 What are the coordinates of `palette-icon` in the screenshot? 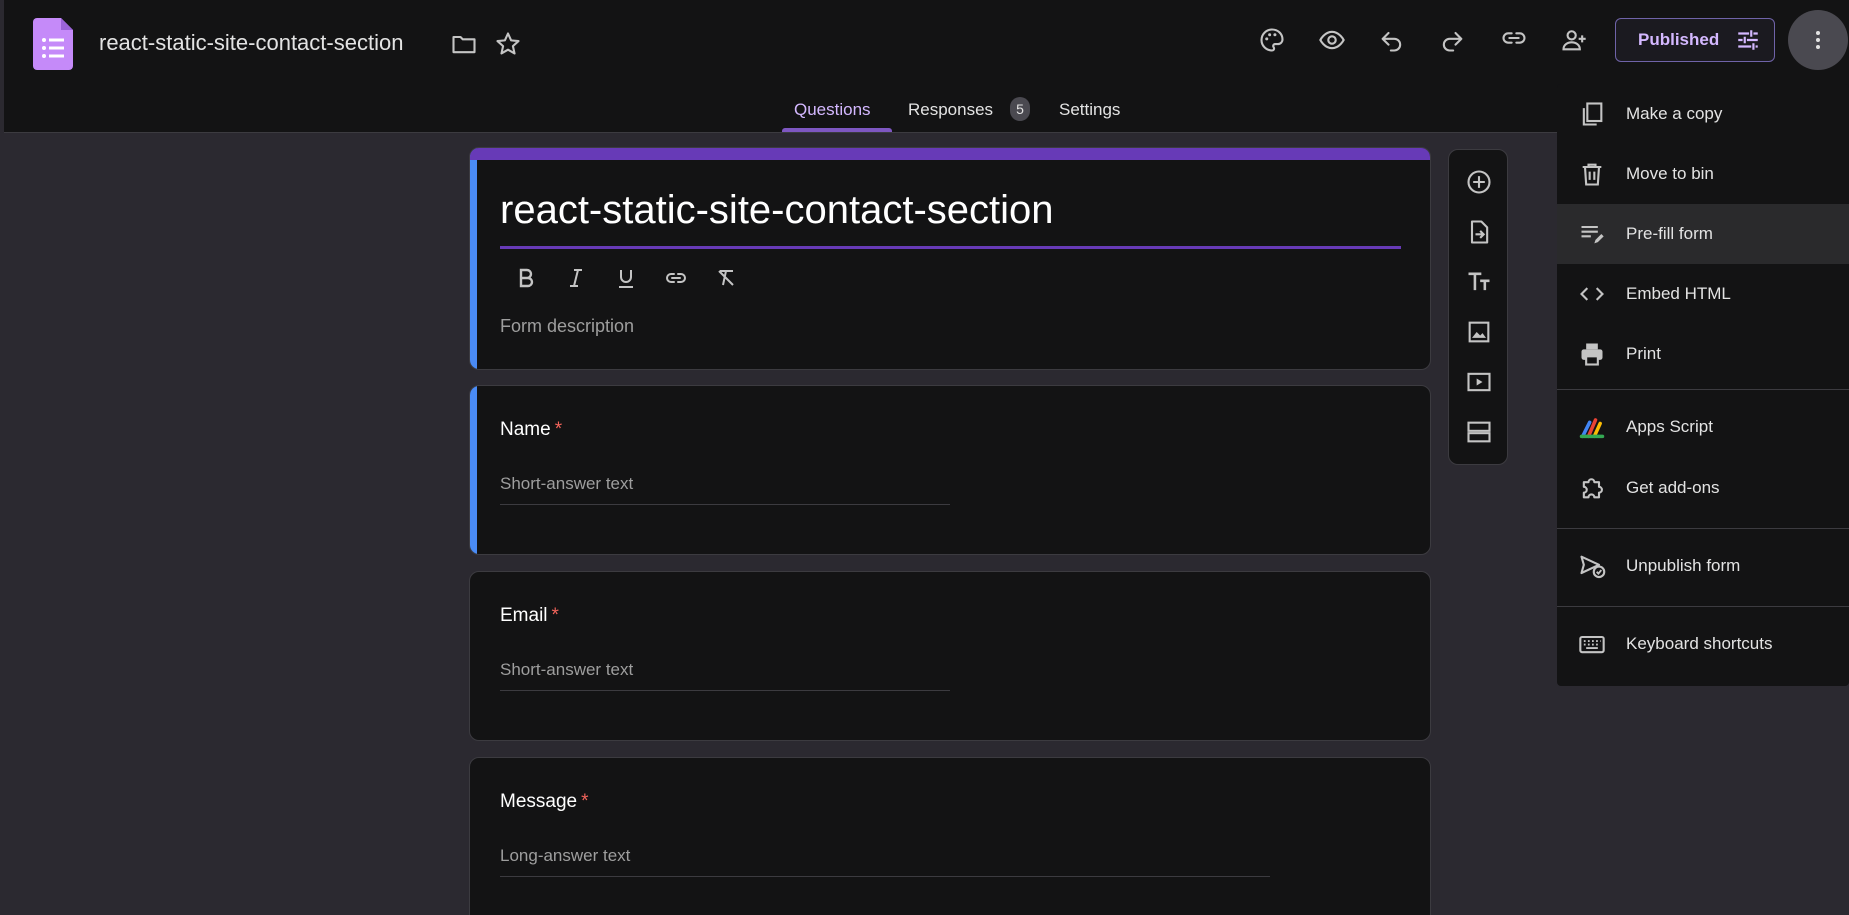 It's located at (1272, 40).